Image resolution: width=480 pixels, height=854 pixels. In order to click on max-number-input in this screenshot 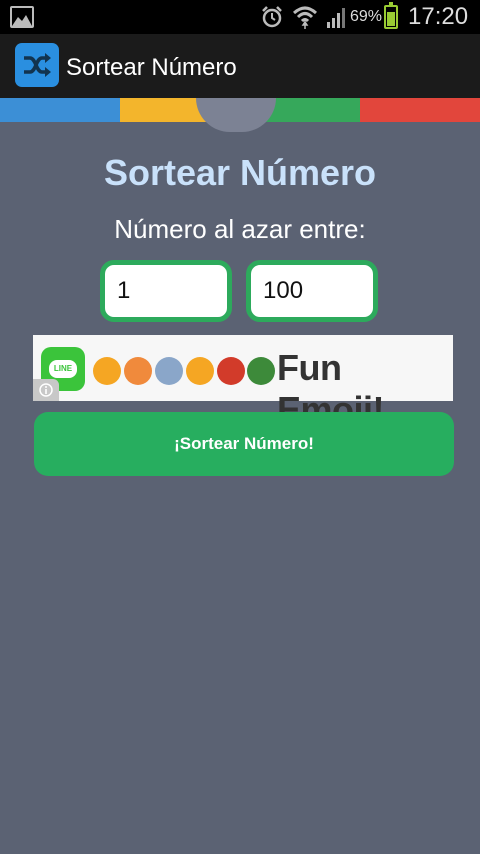, I will do `click(312, 291)`.